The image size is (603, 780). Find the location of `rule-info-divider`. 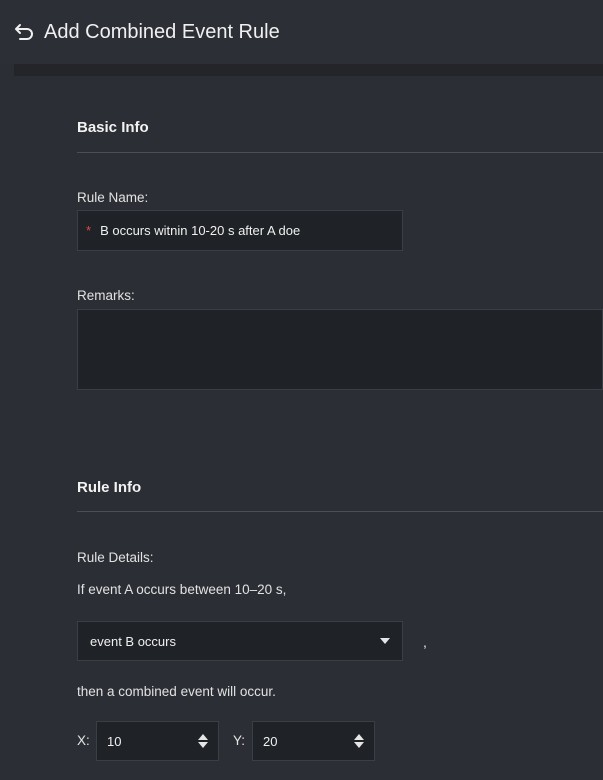

rule-info-divider is located at coordinates (340, 511).